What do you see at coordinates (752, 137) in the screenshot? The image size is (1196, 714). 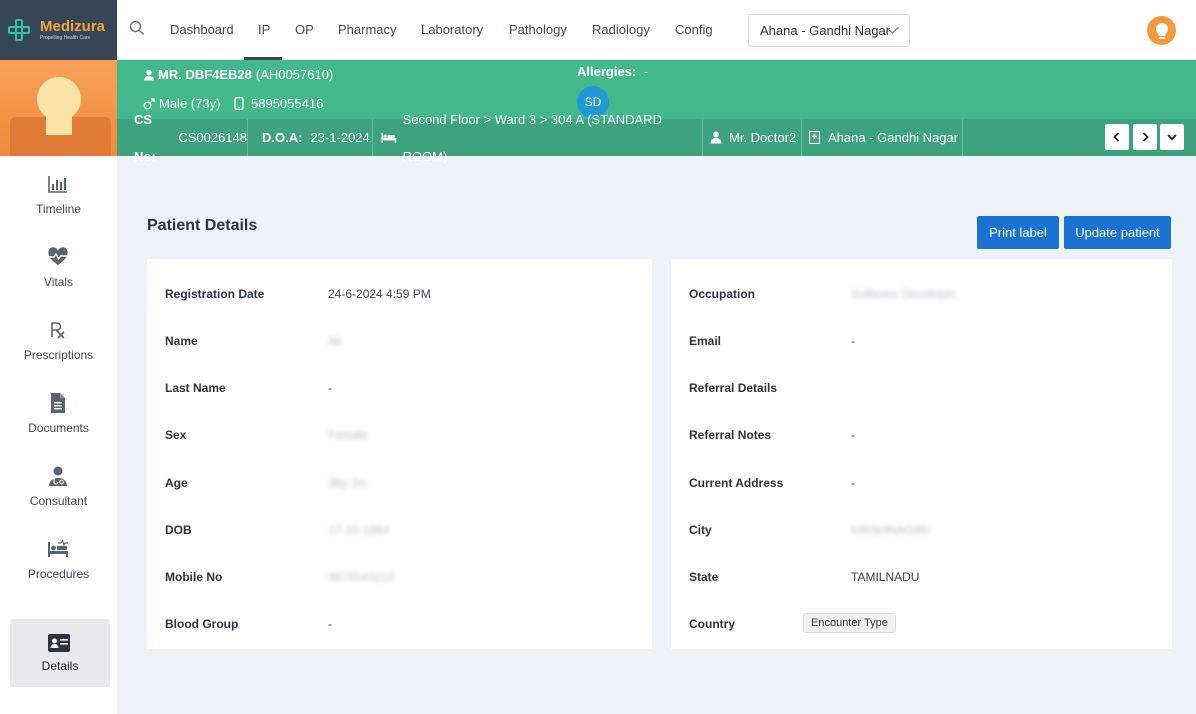 I see `doctor-info: Mr. Doctor2` at bounding box center [752, 137].